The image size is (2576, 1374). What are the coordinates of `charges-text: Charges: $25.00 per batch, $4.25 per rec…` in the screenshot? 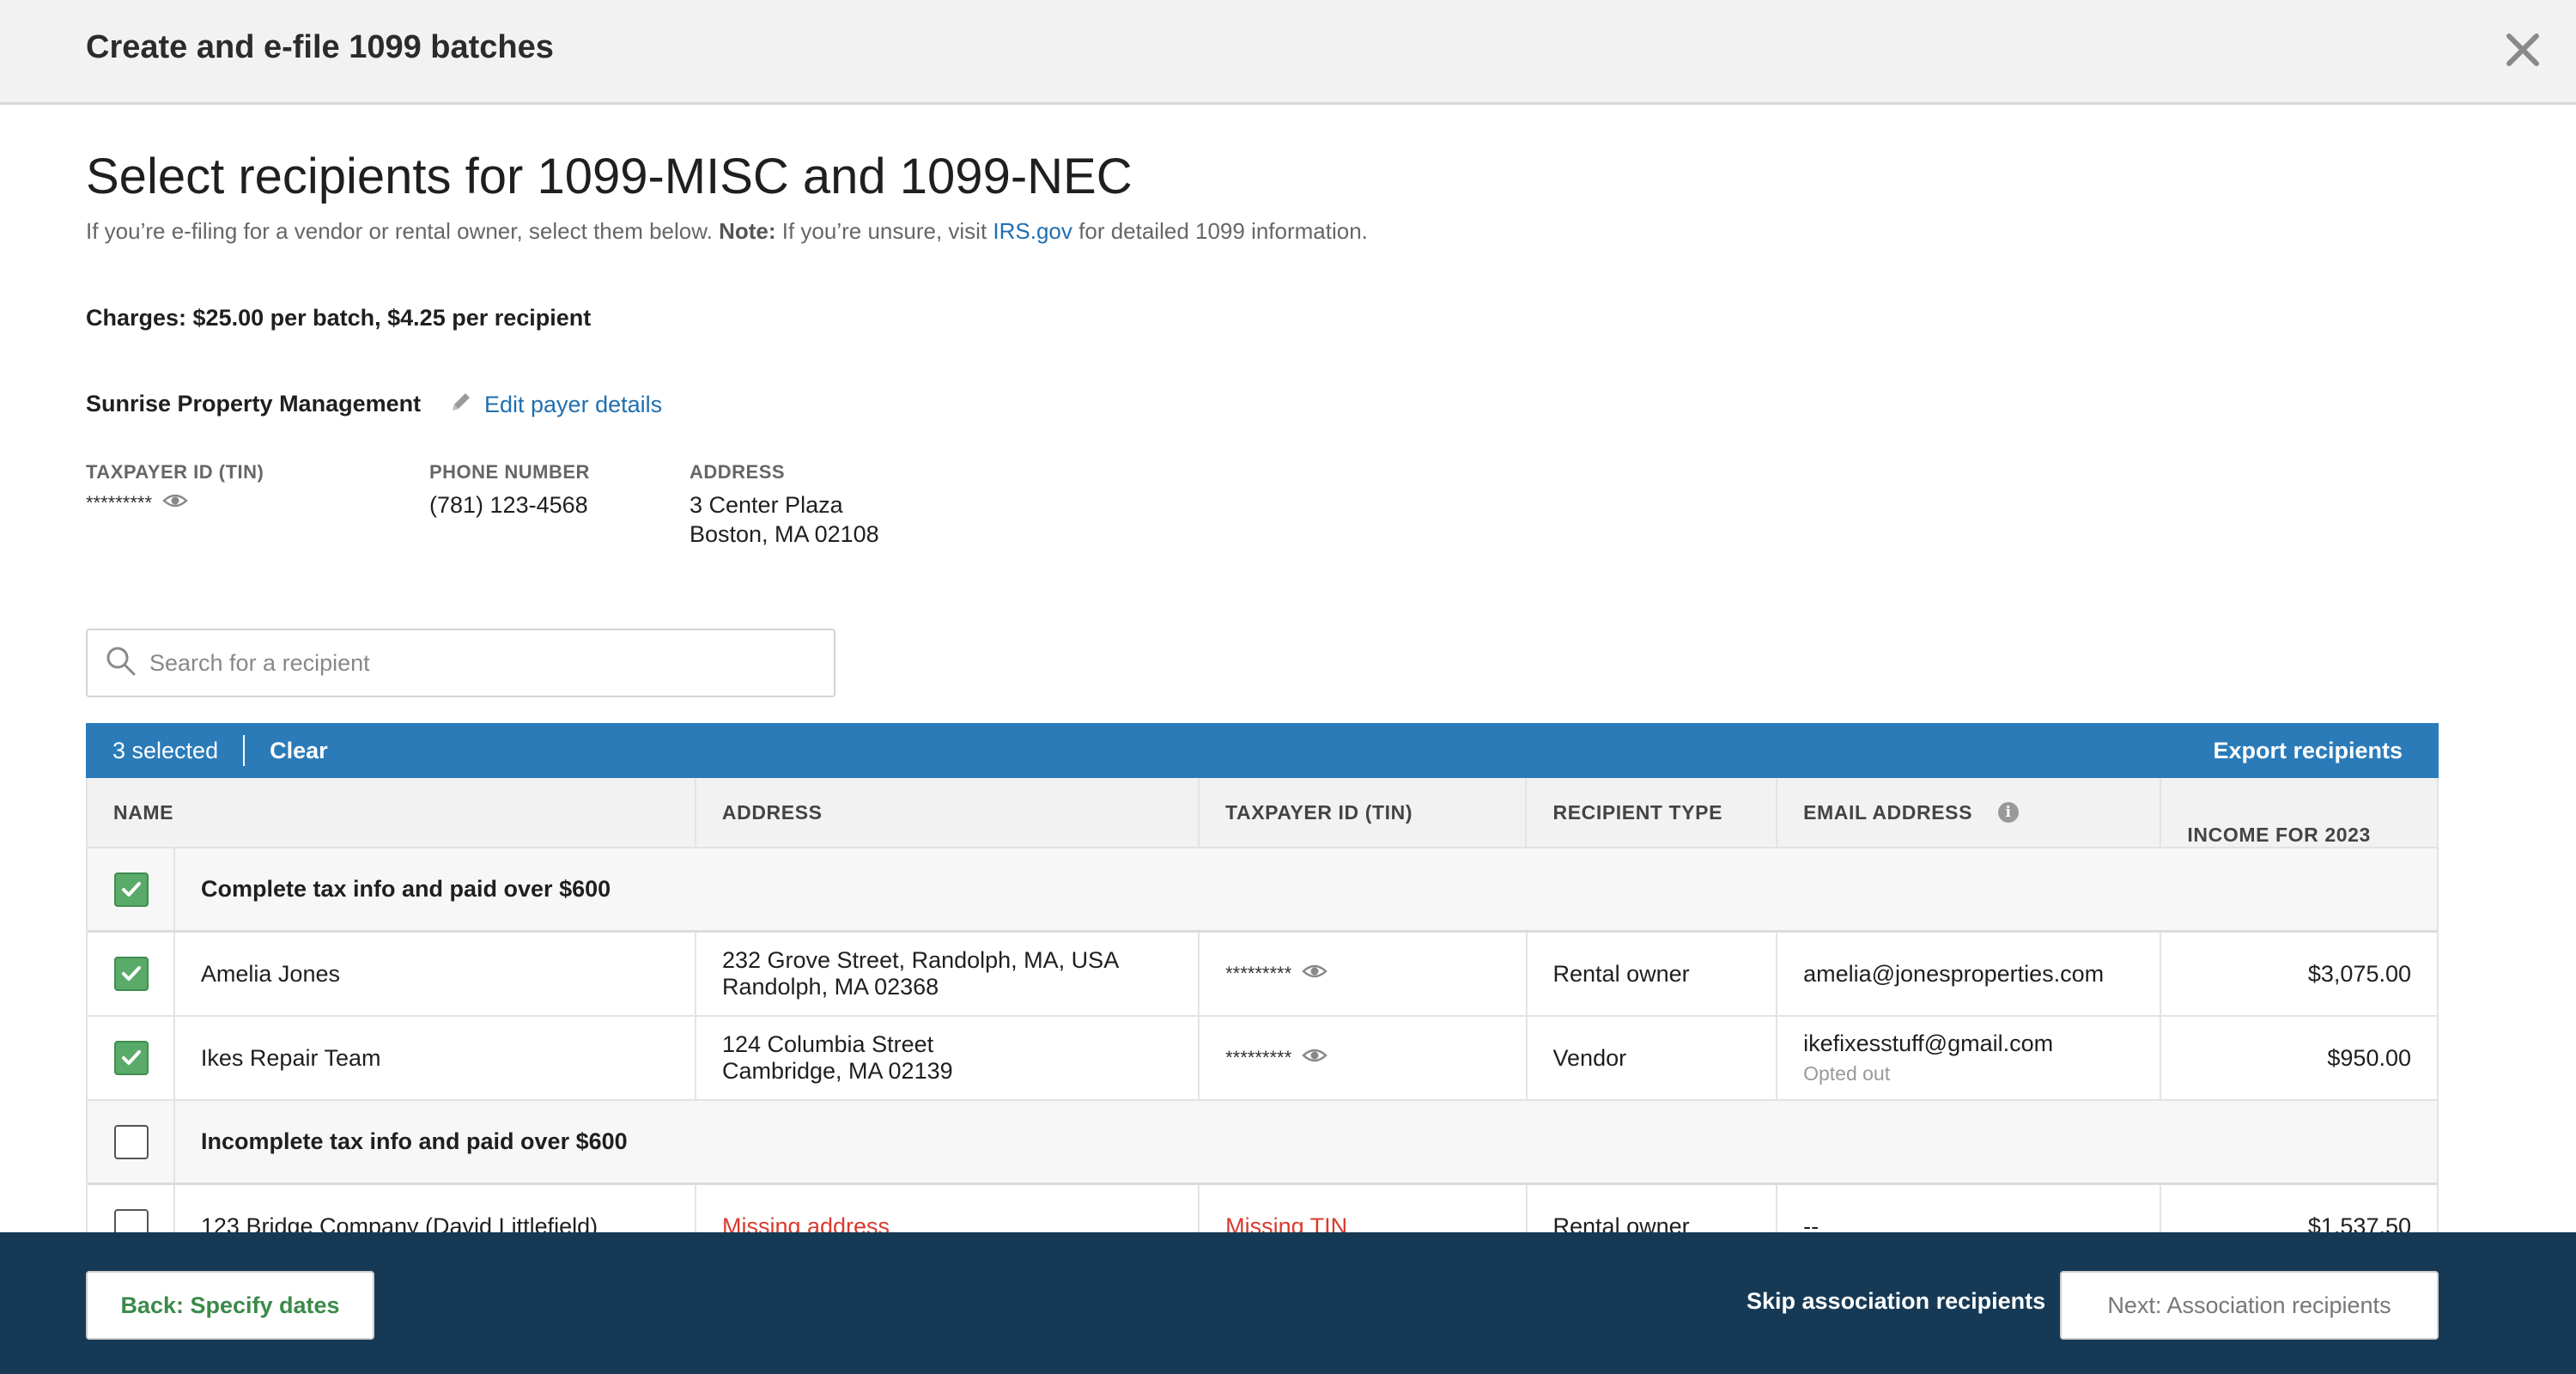 It's located at (339, 318).